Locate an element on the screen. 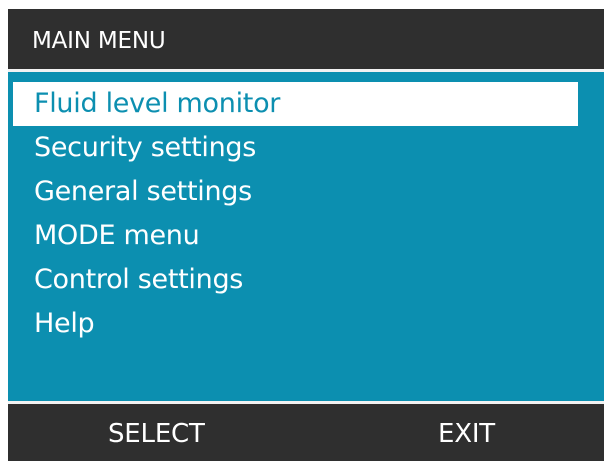  menu-item-mode-menu: MODE menu is located at coordinates (295, 236).